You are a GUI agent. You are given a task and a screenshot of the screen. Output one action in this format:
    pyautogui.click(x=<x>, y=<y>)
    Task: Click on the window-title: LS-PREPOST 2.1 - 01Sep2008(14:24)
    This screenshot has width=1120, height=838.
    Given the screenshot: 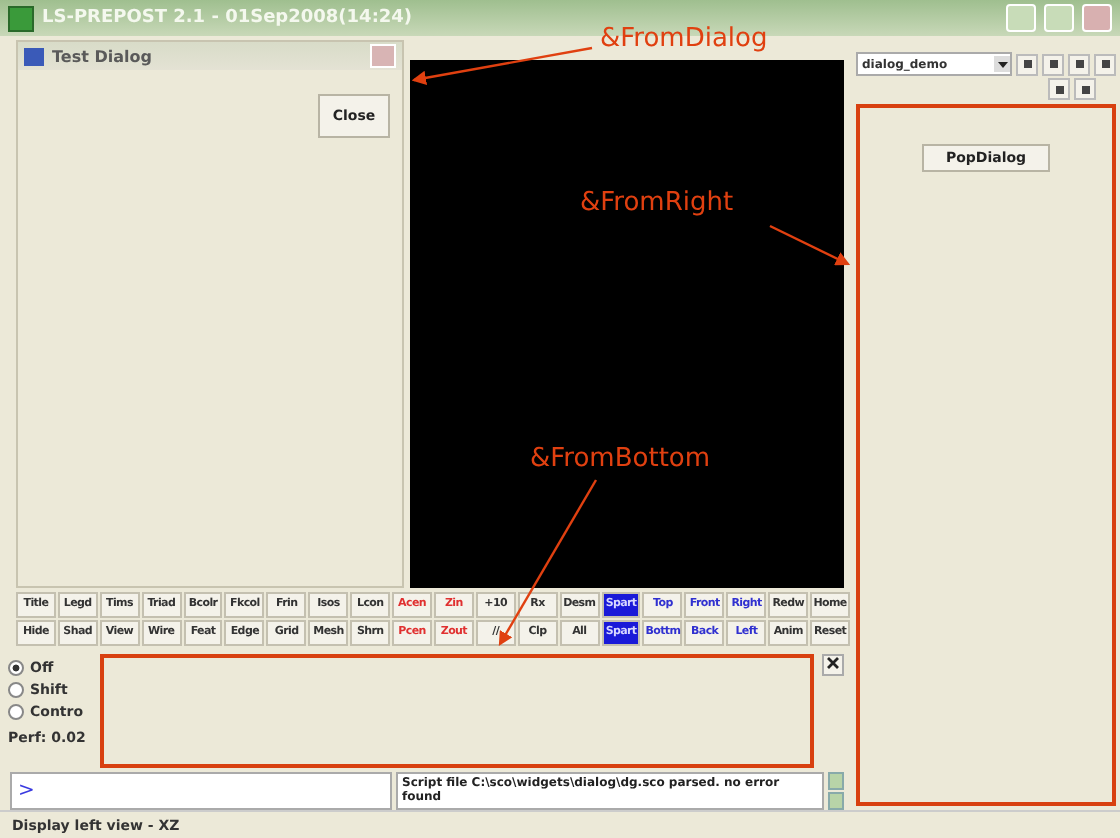 What is the action you would take?
    pyautogui.click(x=228, y=18)
    